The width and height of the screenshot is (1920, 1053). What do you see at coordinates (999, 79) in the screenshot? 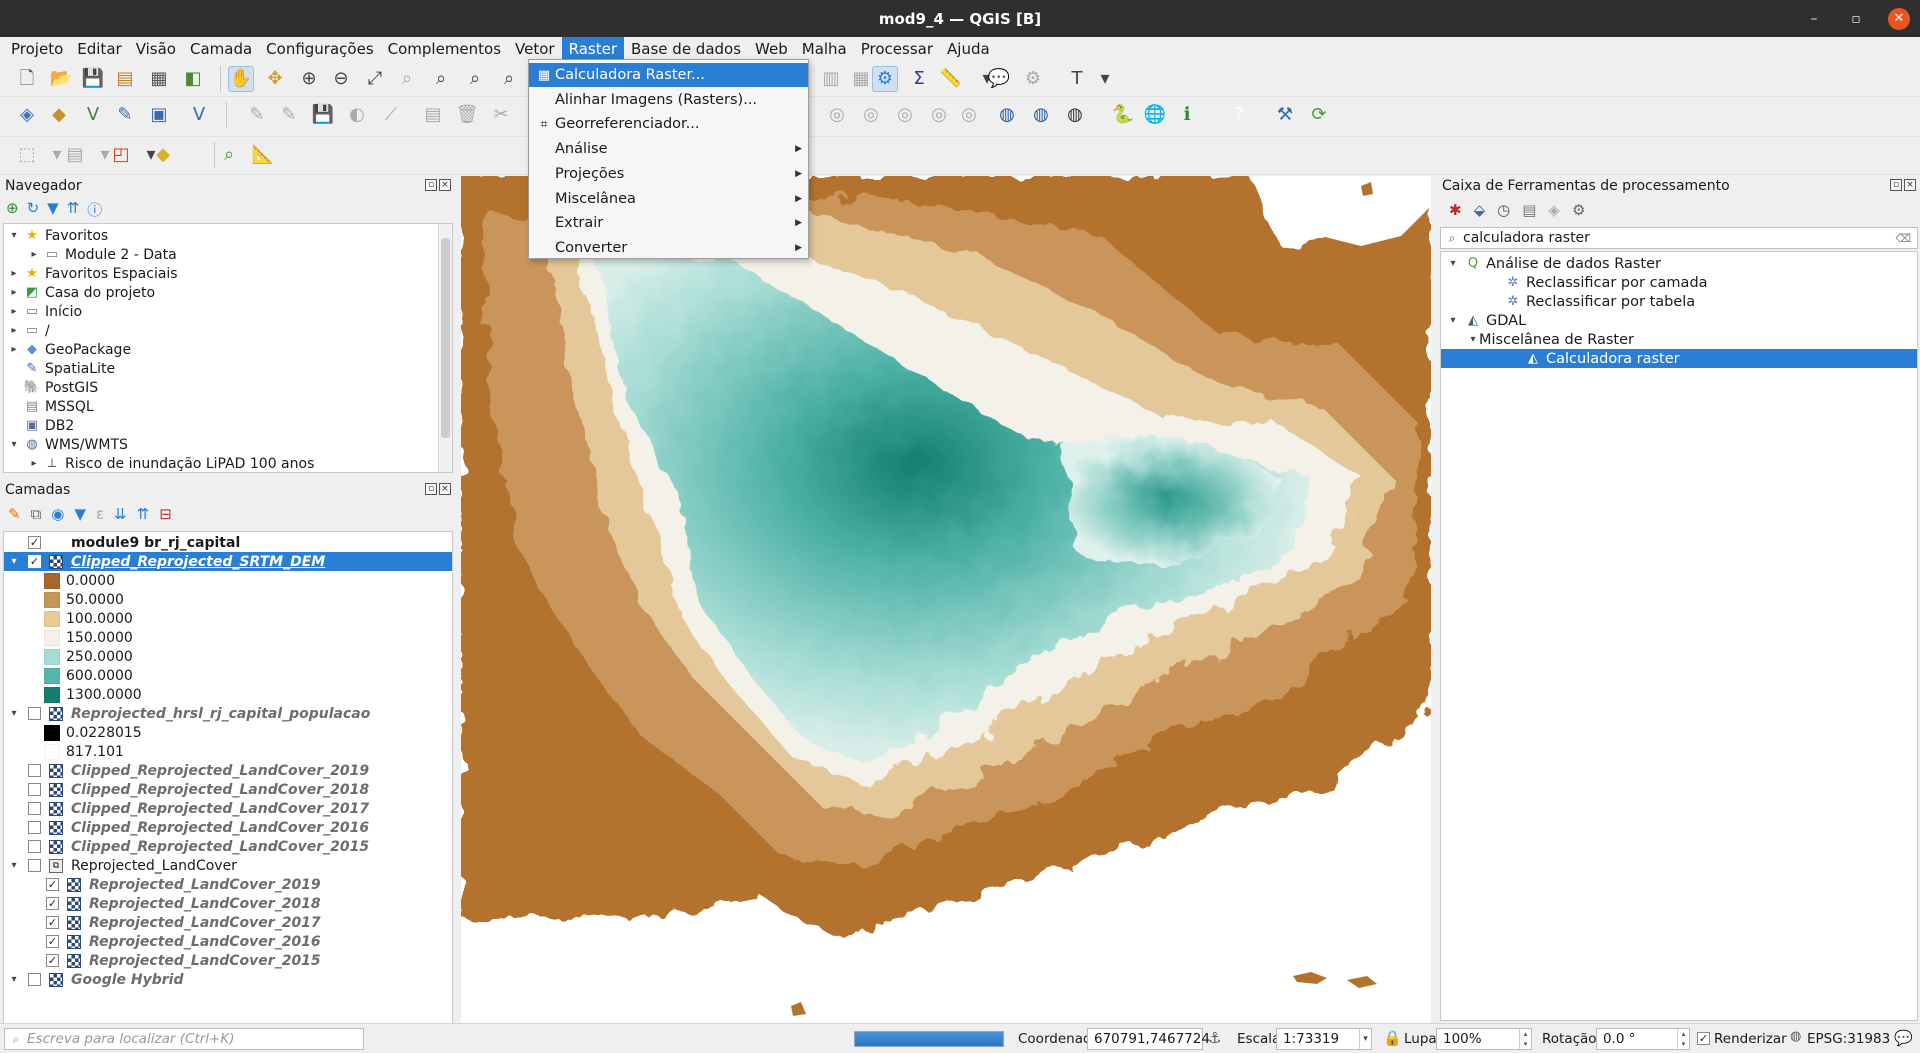
I see `map-tips-icon: 💬` at bounding box center [999, 79].